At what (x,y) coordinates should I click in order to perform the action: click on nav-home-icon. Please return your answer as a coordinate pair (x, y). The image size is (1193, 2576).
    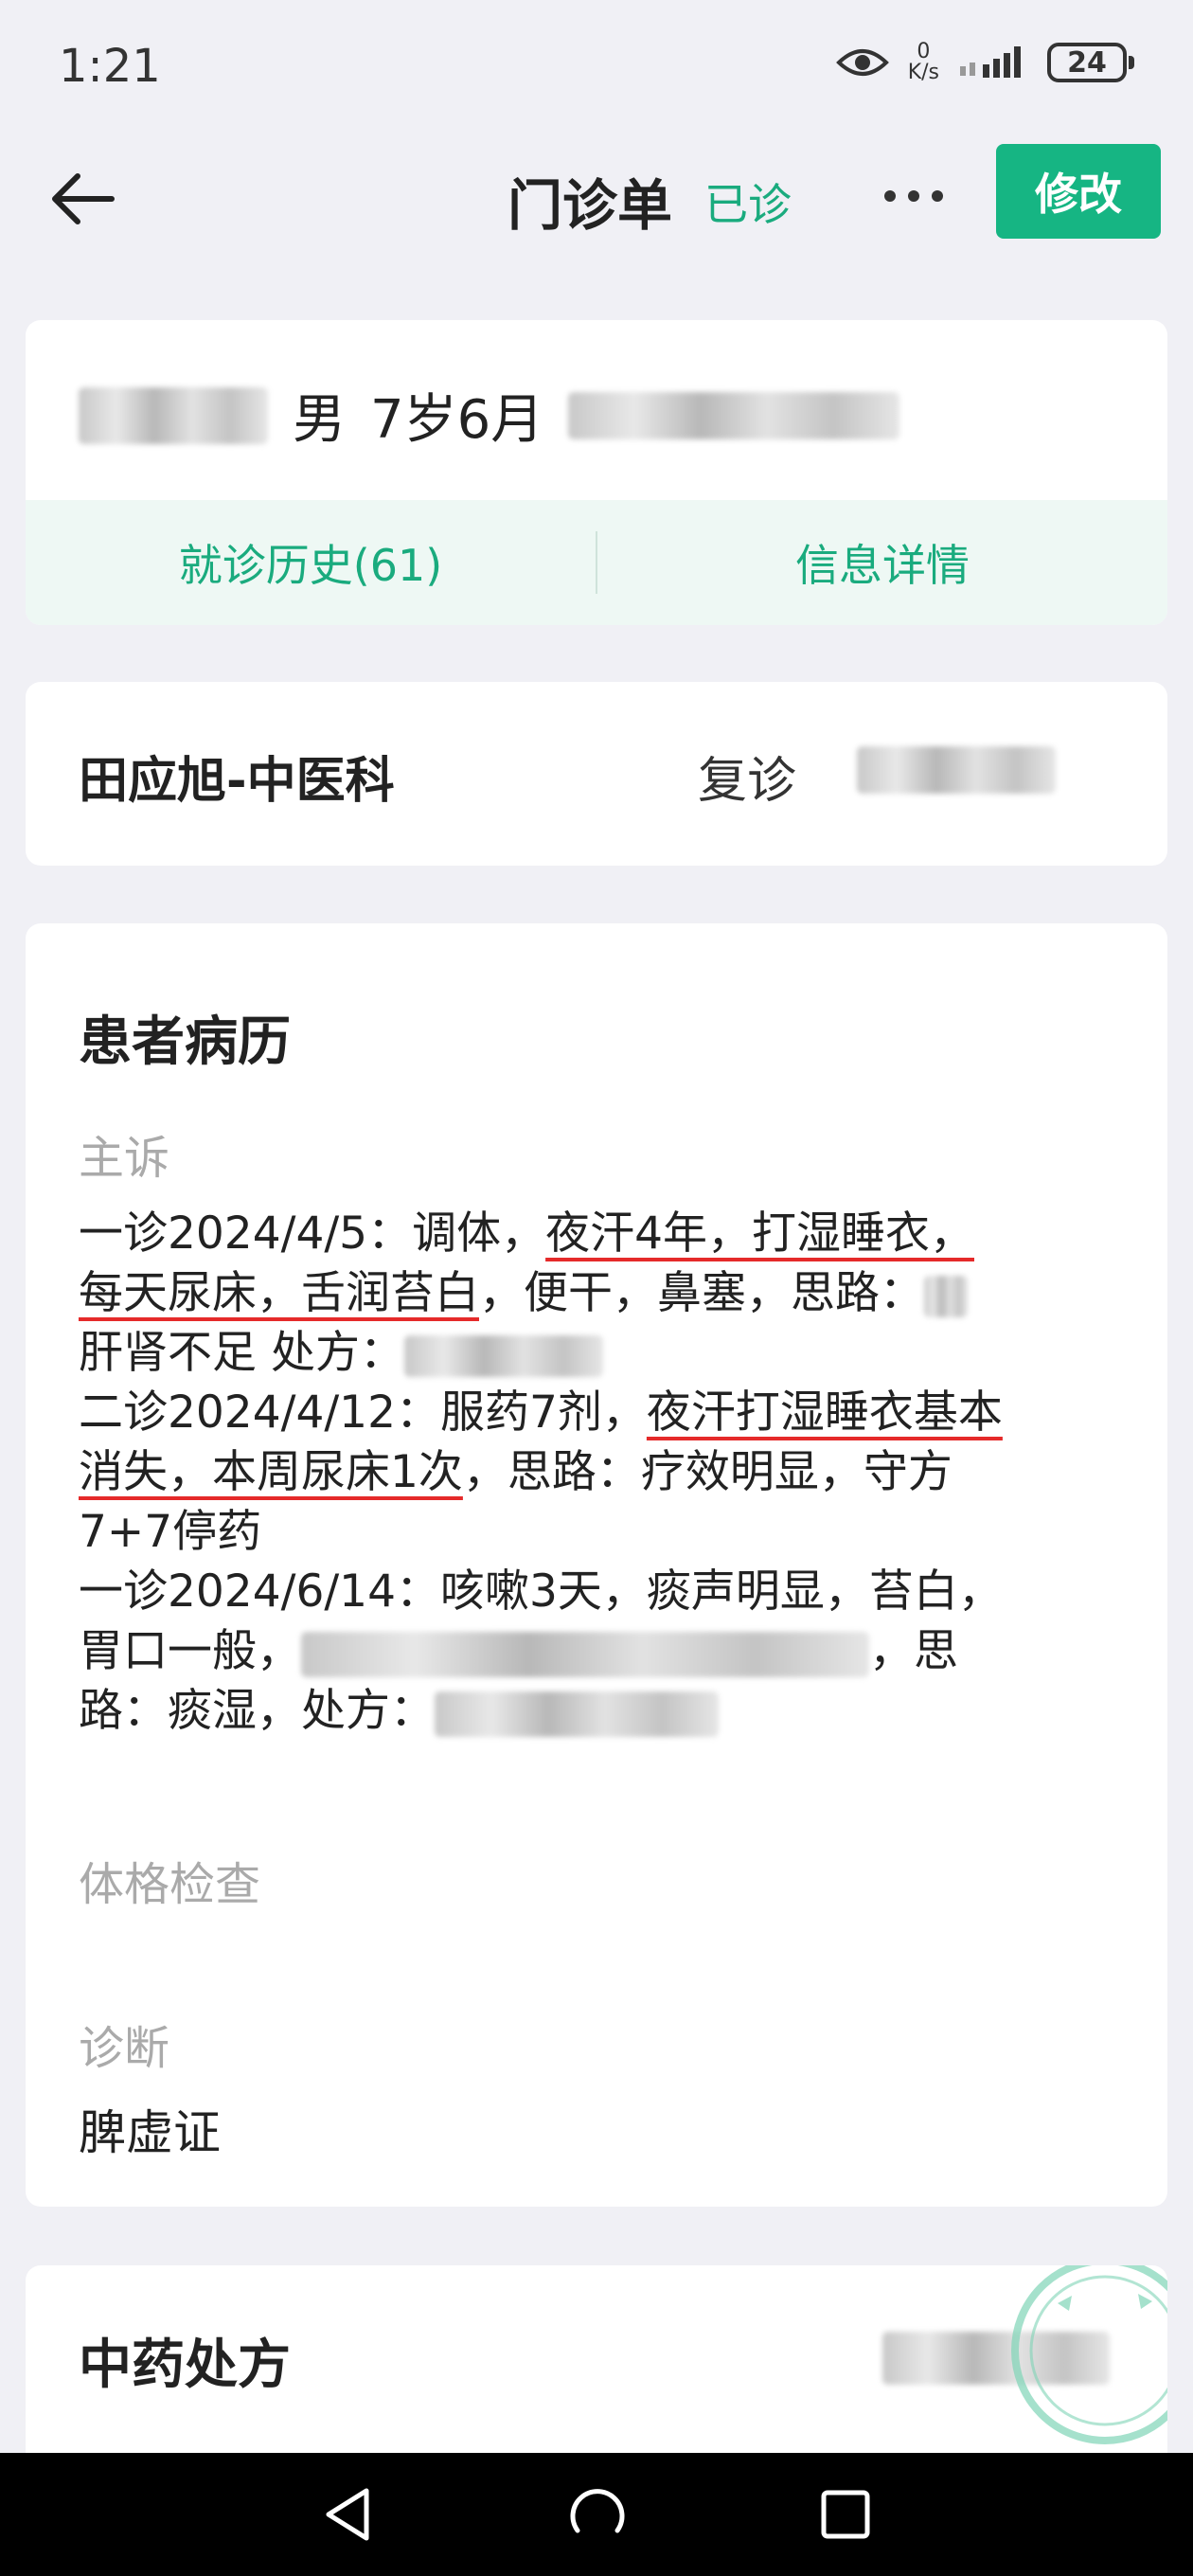
    Looking at the image, I should click on (597, 2514).